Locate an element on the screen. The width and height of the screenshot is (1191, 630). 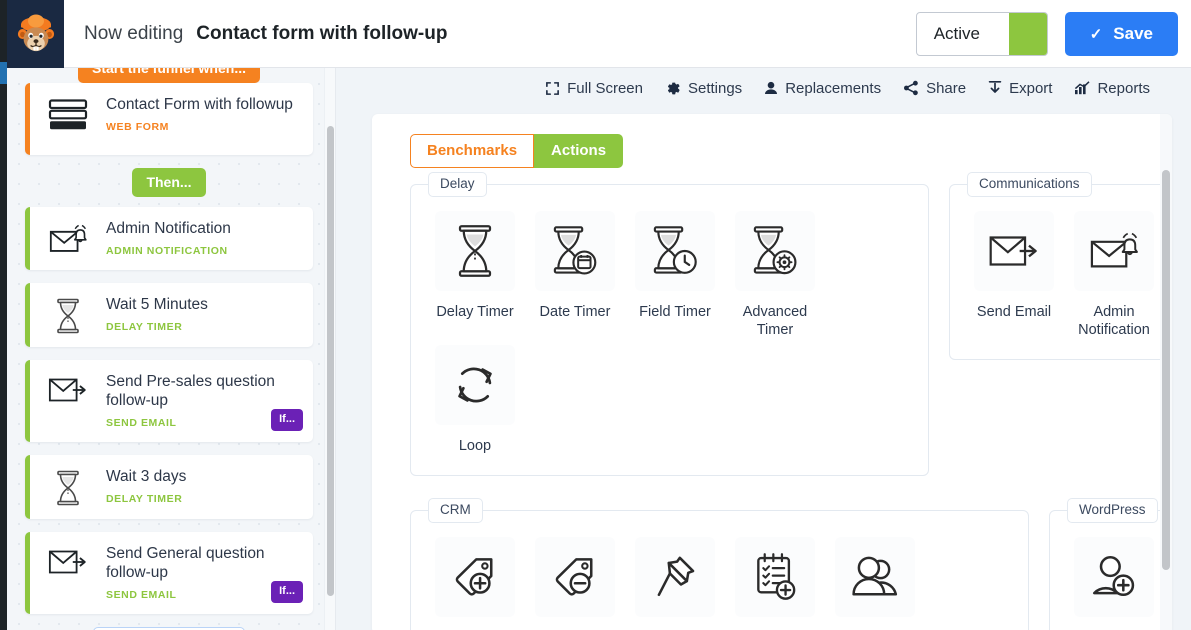
toolbar-reports: Reports is located at coordinates (1112, 88).